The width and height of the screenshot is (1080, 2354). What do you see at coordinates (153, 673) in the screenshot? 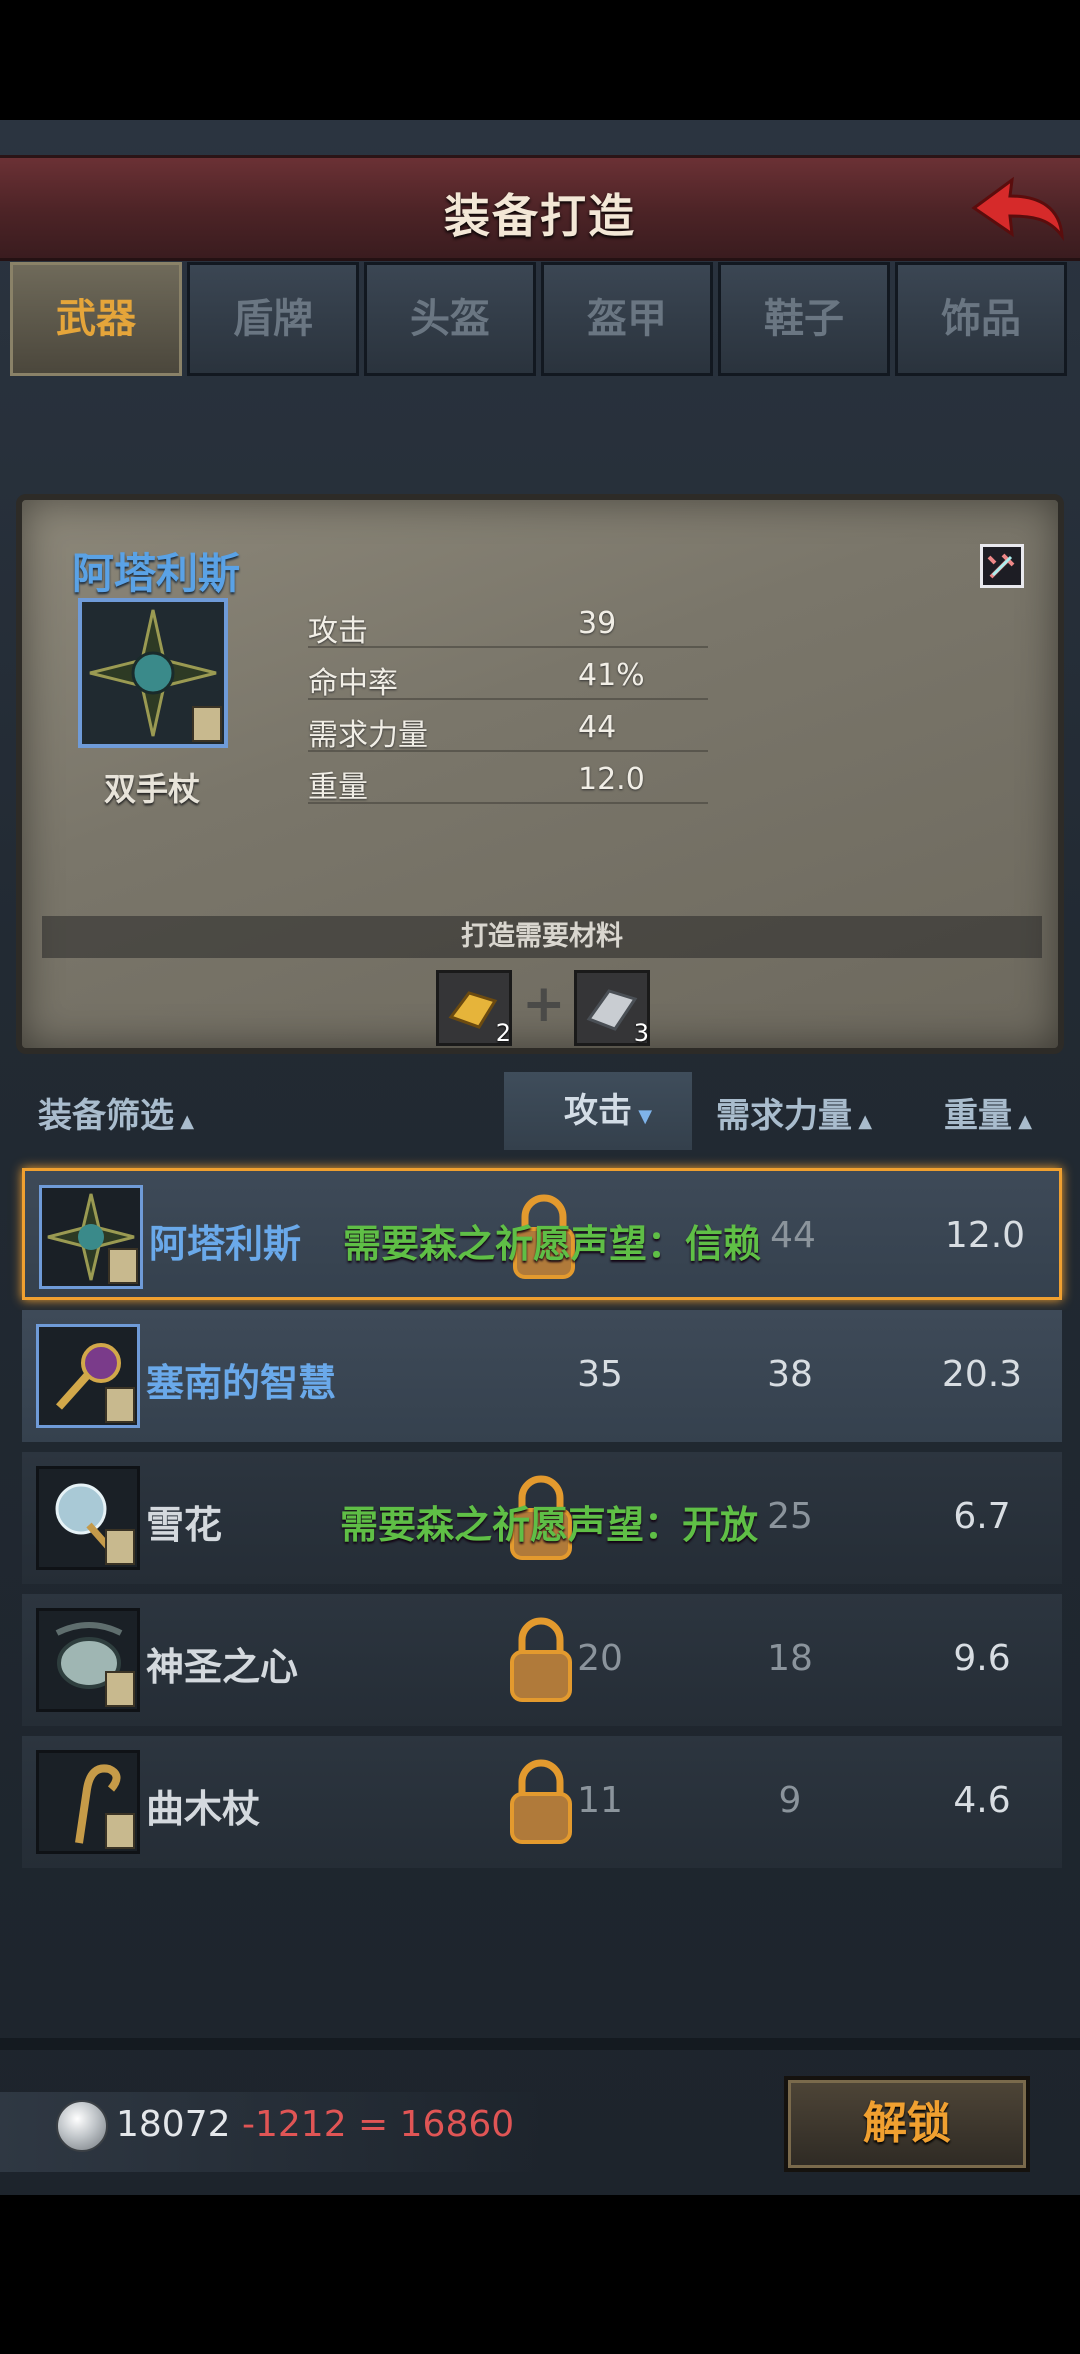
I see `item-thumbnail` at bounding box center [153, 673].